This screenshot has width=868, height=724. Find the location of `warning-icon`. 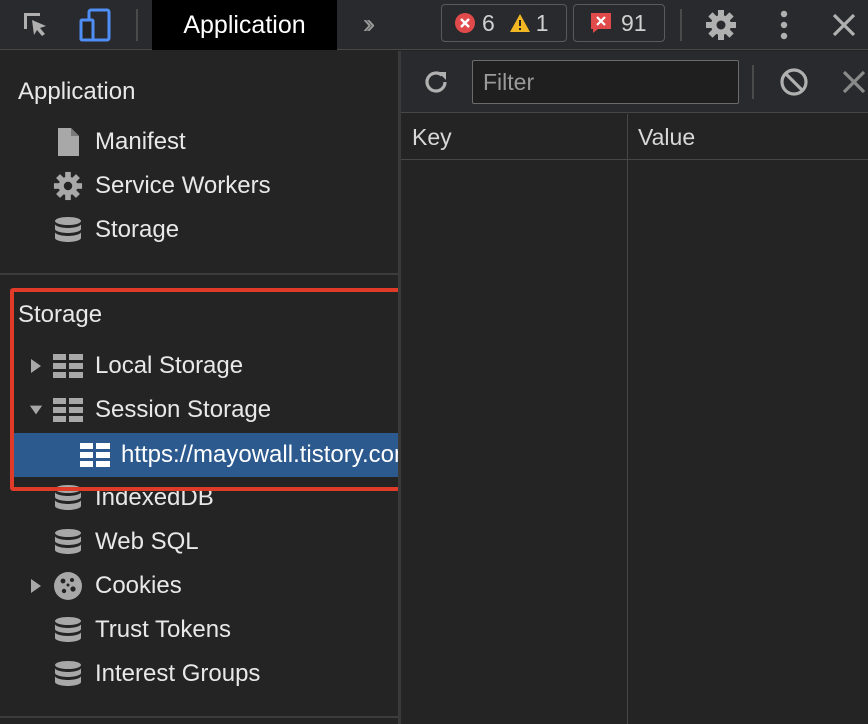

warning-icon is located at coordinates (520, 23).